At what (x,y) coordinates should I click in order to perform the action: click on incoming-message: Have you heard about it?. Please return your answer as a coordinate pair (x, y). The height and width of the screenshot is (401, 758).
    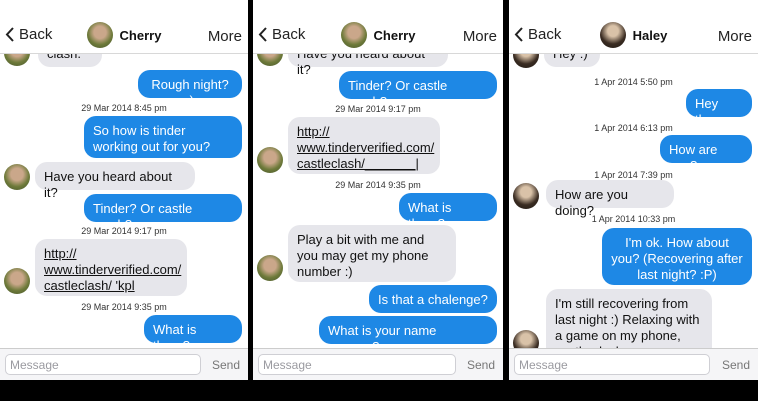
    Looking at the image, I should click on (115, 181).